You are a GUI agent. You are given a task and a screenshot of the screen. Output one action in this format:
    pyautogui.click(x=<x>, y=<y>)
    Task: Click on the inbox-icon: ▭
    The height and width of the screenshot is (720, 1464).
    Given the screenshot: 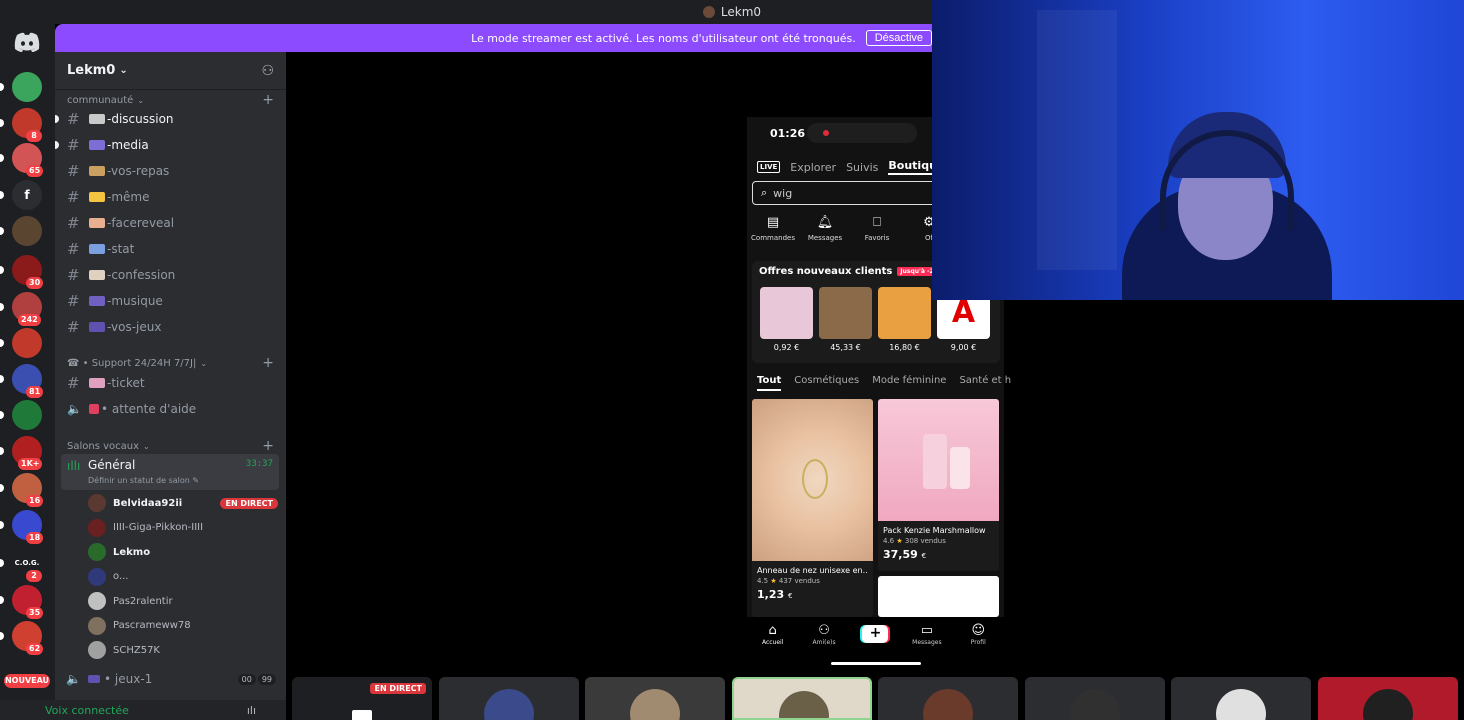 What is the action you would take?
    pyautogui.click(x=926, y=630)
    